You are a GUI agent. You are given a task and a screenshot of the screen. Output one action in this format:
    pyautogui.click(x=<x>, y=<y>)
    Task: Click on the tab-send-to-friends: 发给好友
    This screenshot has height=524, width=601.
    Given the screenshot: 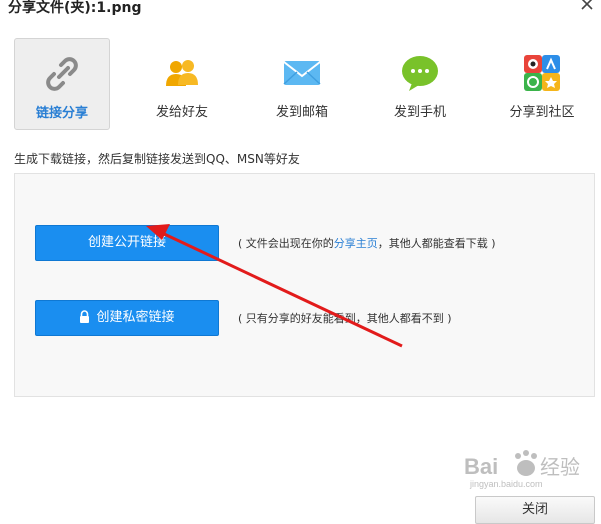 What is the action you would take?
    pyautogui.click(x=182, y=84)
    